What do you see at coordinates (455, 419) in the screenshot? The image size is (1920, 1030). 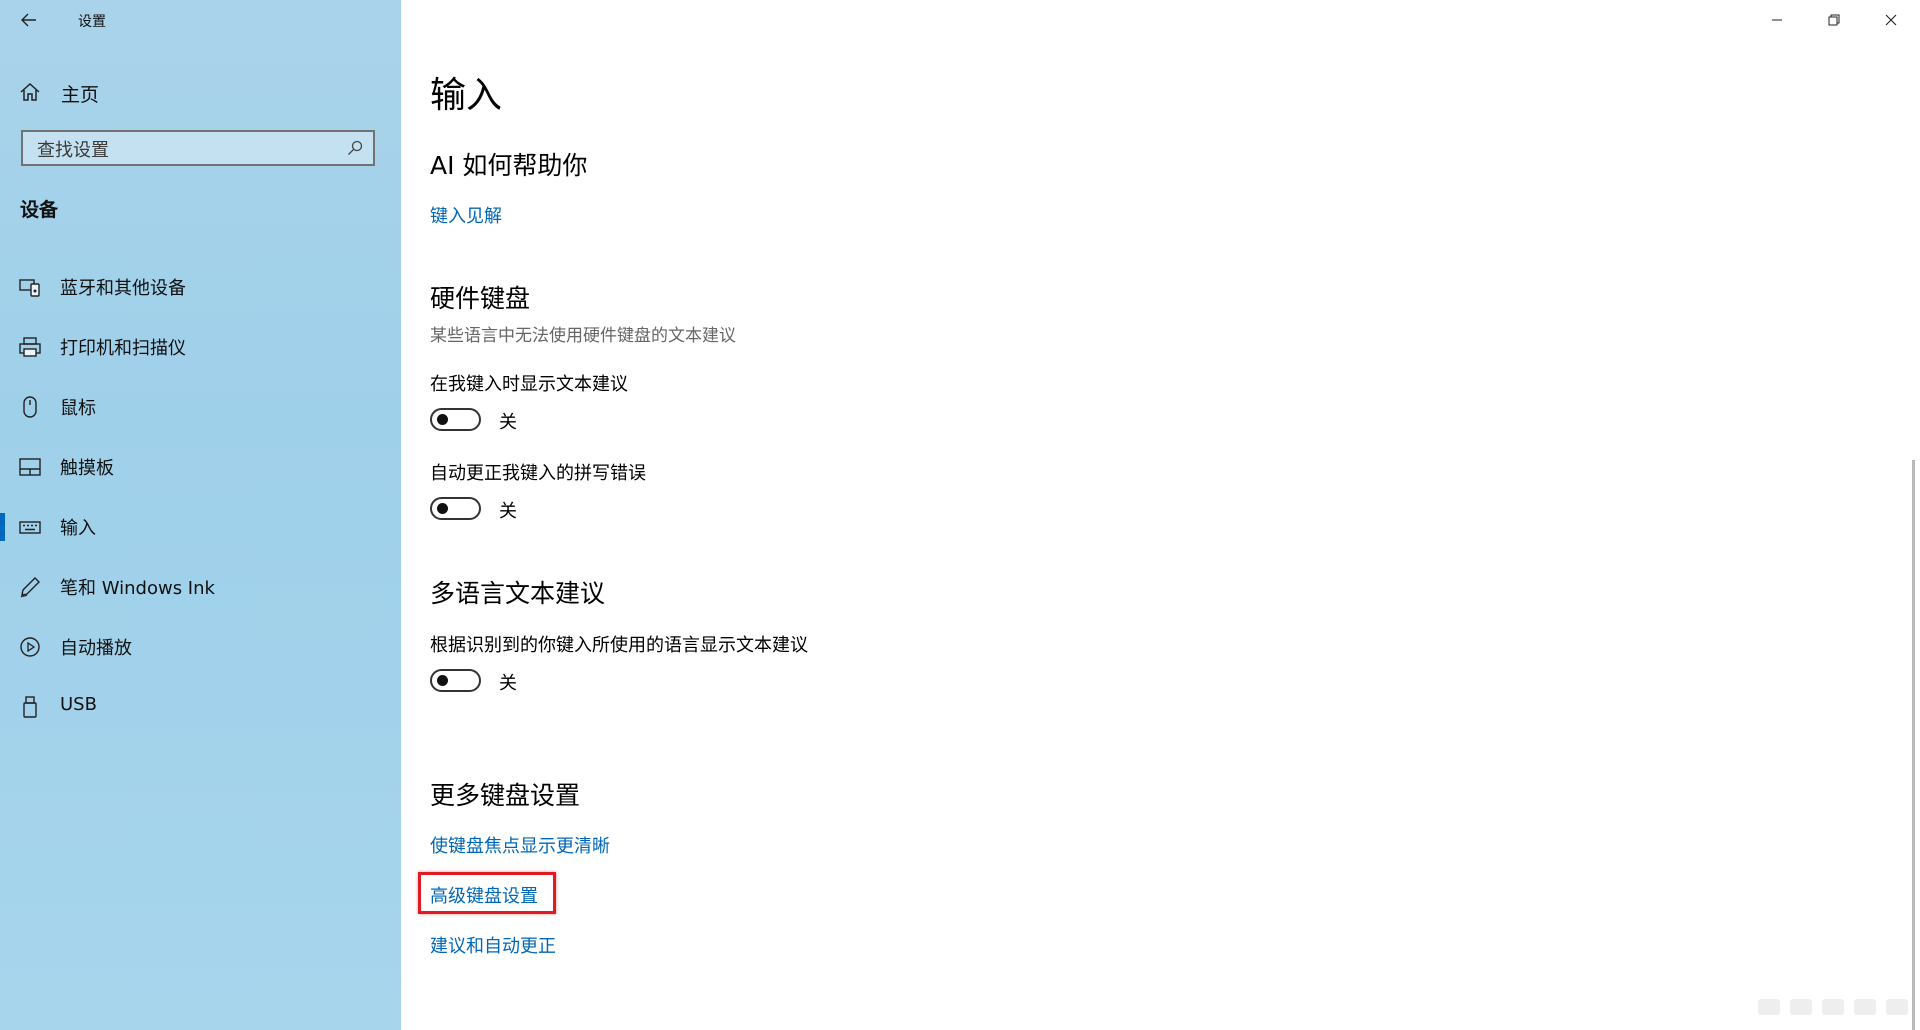 I see `show-suggestions-toggle` at bounding box center [455, 419].